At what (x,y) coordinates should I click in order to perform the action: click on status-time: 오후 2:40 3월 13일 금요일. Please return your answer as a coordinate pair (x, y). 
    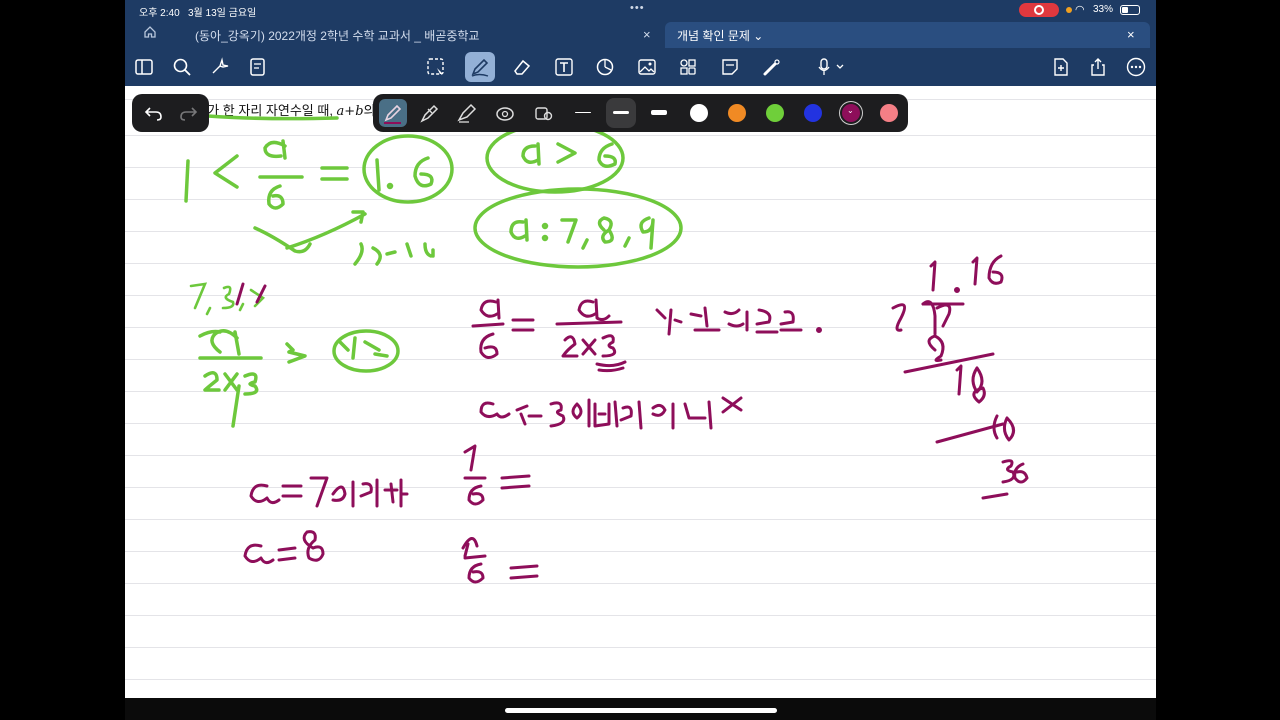
    Looking at the image, I should click on (197, 11).